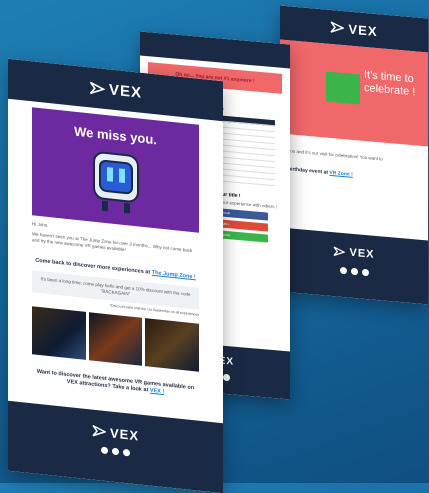 Image resolution: width=429 pixels, height=493 pixels. I want to click on section-heading-1-link: The Jump Zone !, so click(174, 275).